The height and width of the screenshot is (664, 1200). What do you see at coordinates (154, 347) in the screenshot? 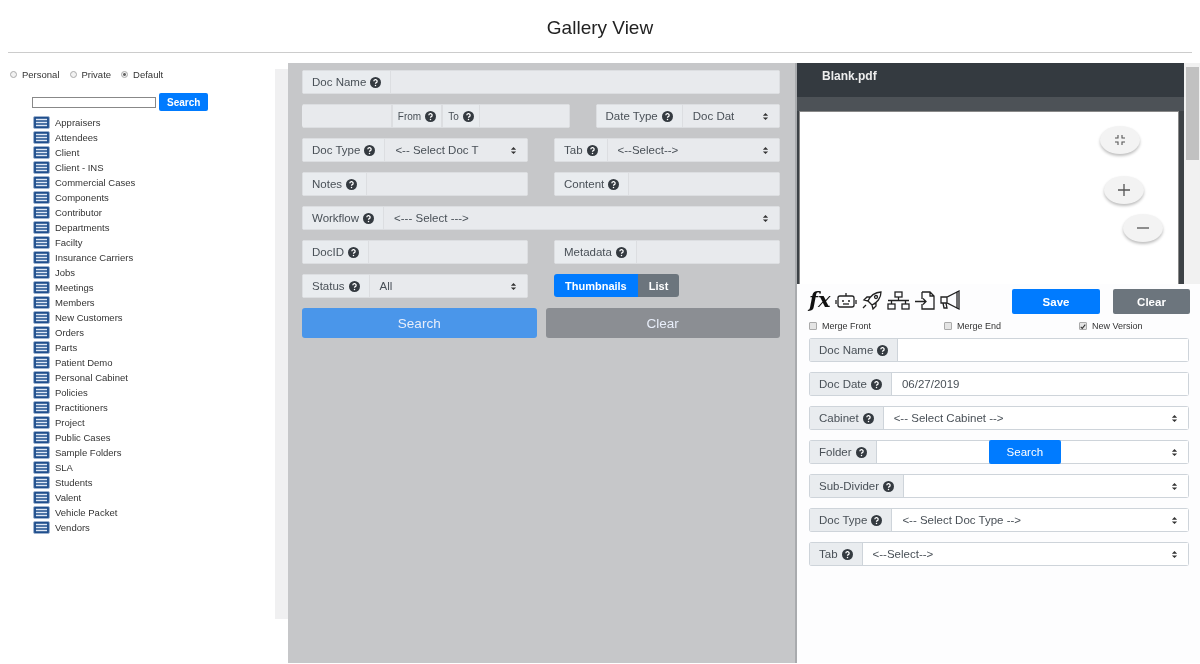
I see `cabinet-item: Parts` at bounding box center [154, 347].